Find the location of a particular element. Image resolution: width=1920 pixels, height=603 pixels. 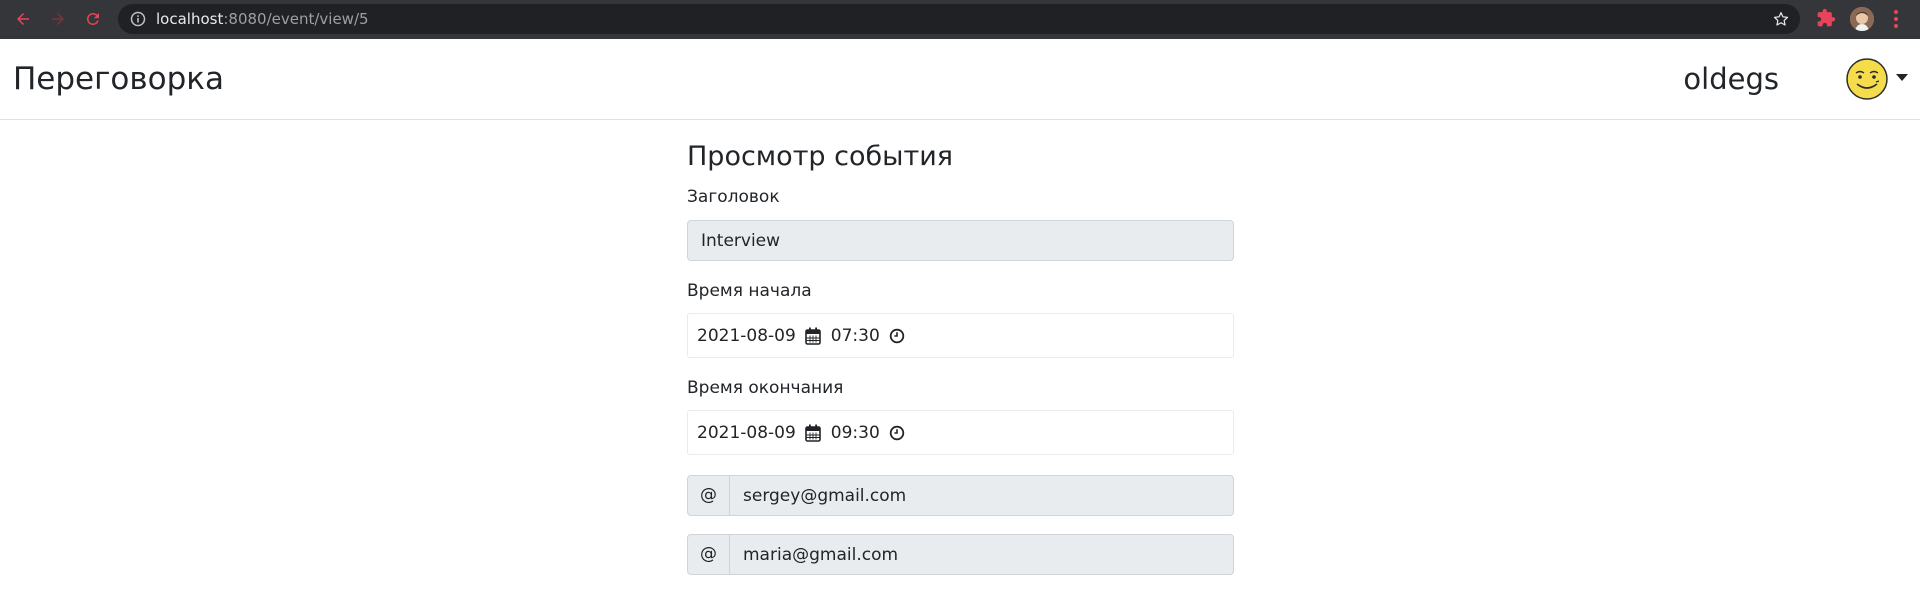

forward-button is located at coordinates (58, 19).